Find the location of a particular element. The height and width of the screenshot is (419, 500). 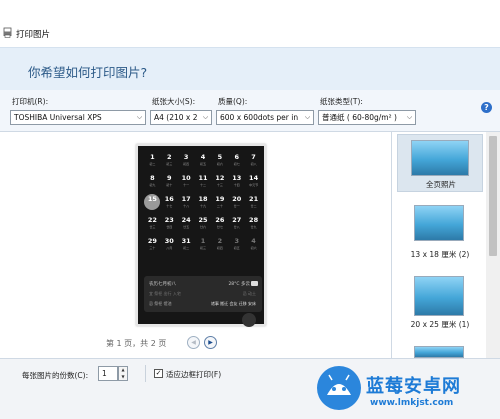

landscape-photo-icon is located at coordinates (440, 158).